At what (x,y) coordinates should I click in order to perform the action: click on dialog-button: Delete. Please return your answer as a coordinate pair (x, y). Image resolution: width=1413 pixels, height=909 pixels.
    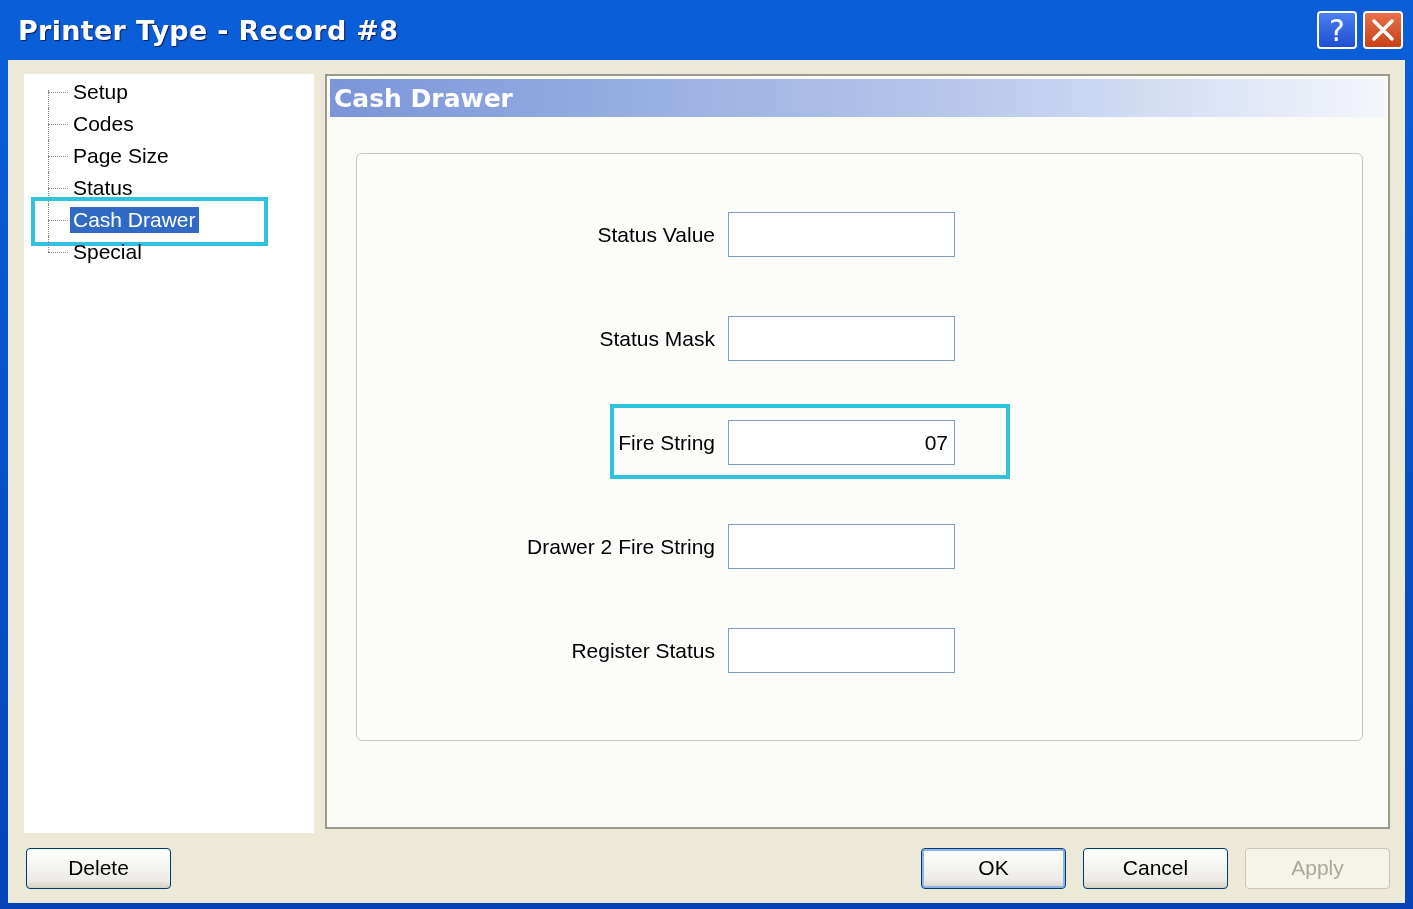
    Looking at the image, I should click on (98, 868).